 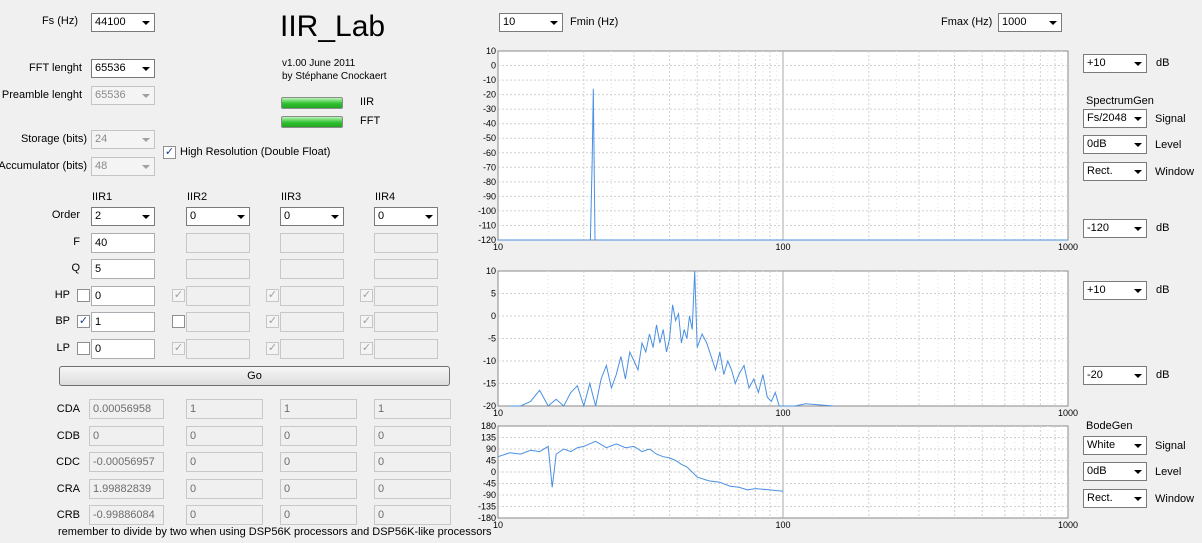 I want to click on iir-indicator-led, so click(x=312, y=103).